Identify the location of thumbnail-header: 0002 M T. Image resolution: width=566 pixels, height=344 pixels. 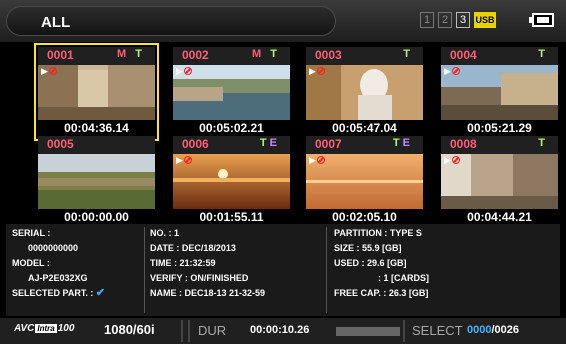
(231, 56).